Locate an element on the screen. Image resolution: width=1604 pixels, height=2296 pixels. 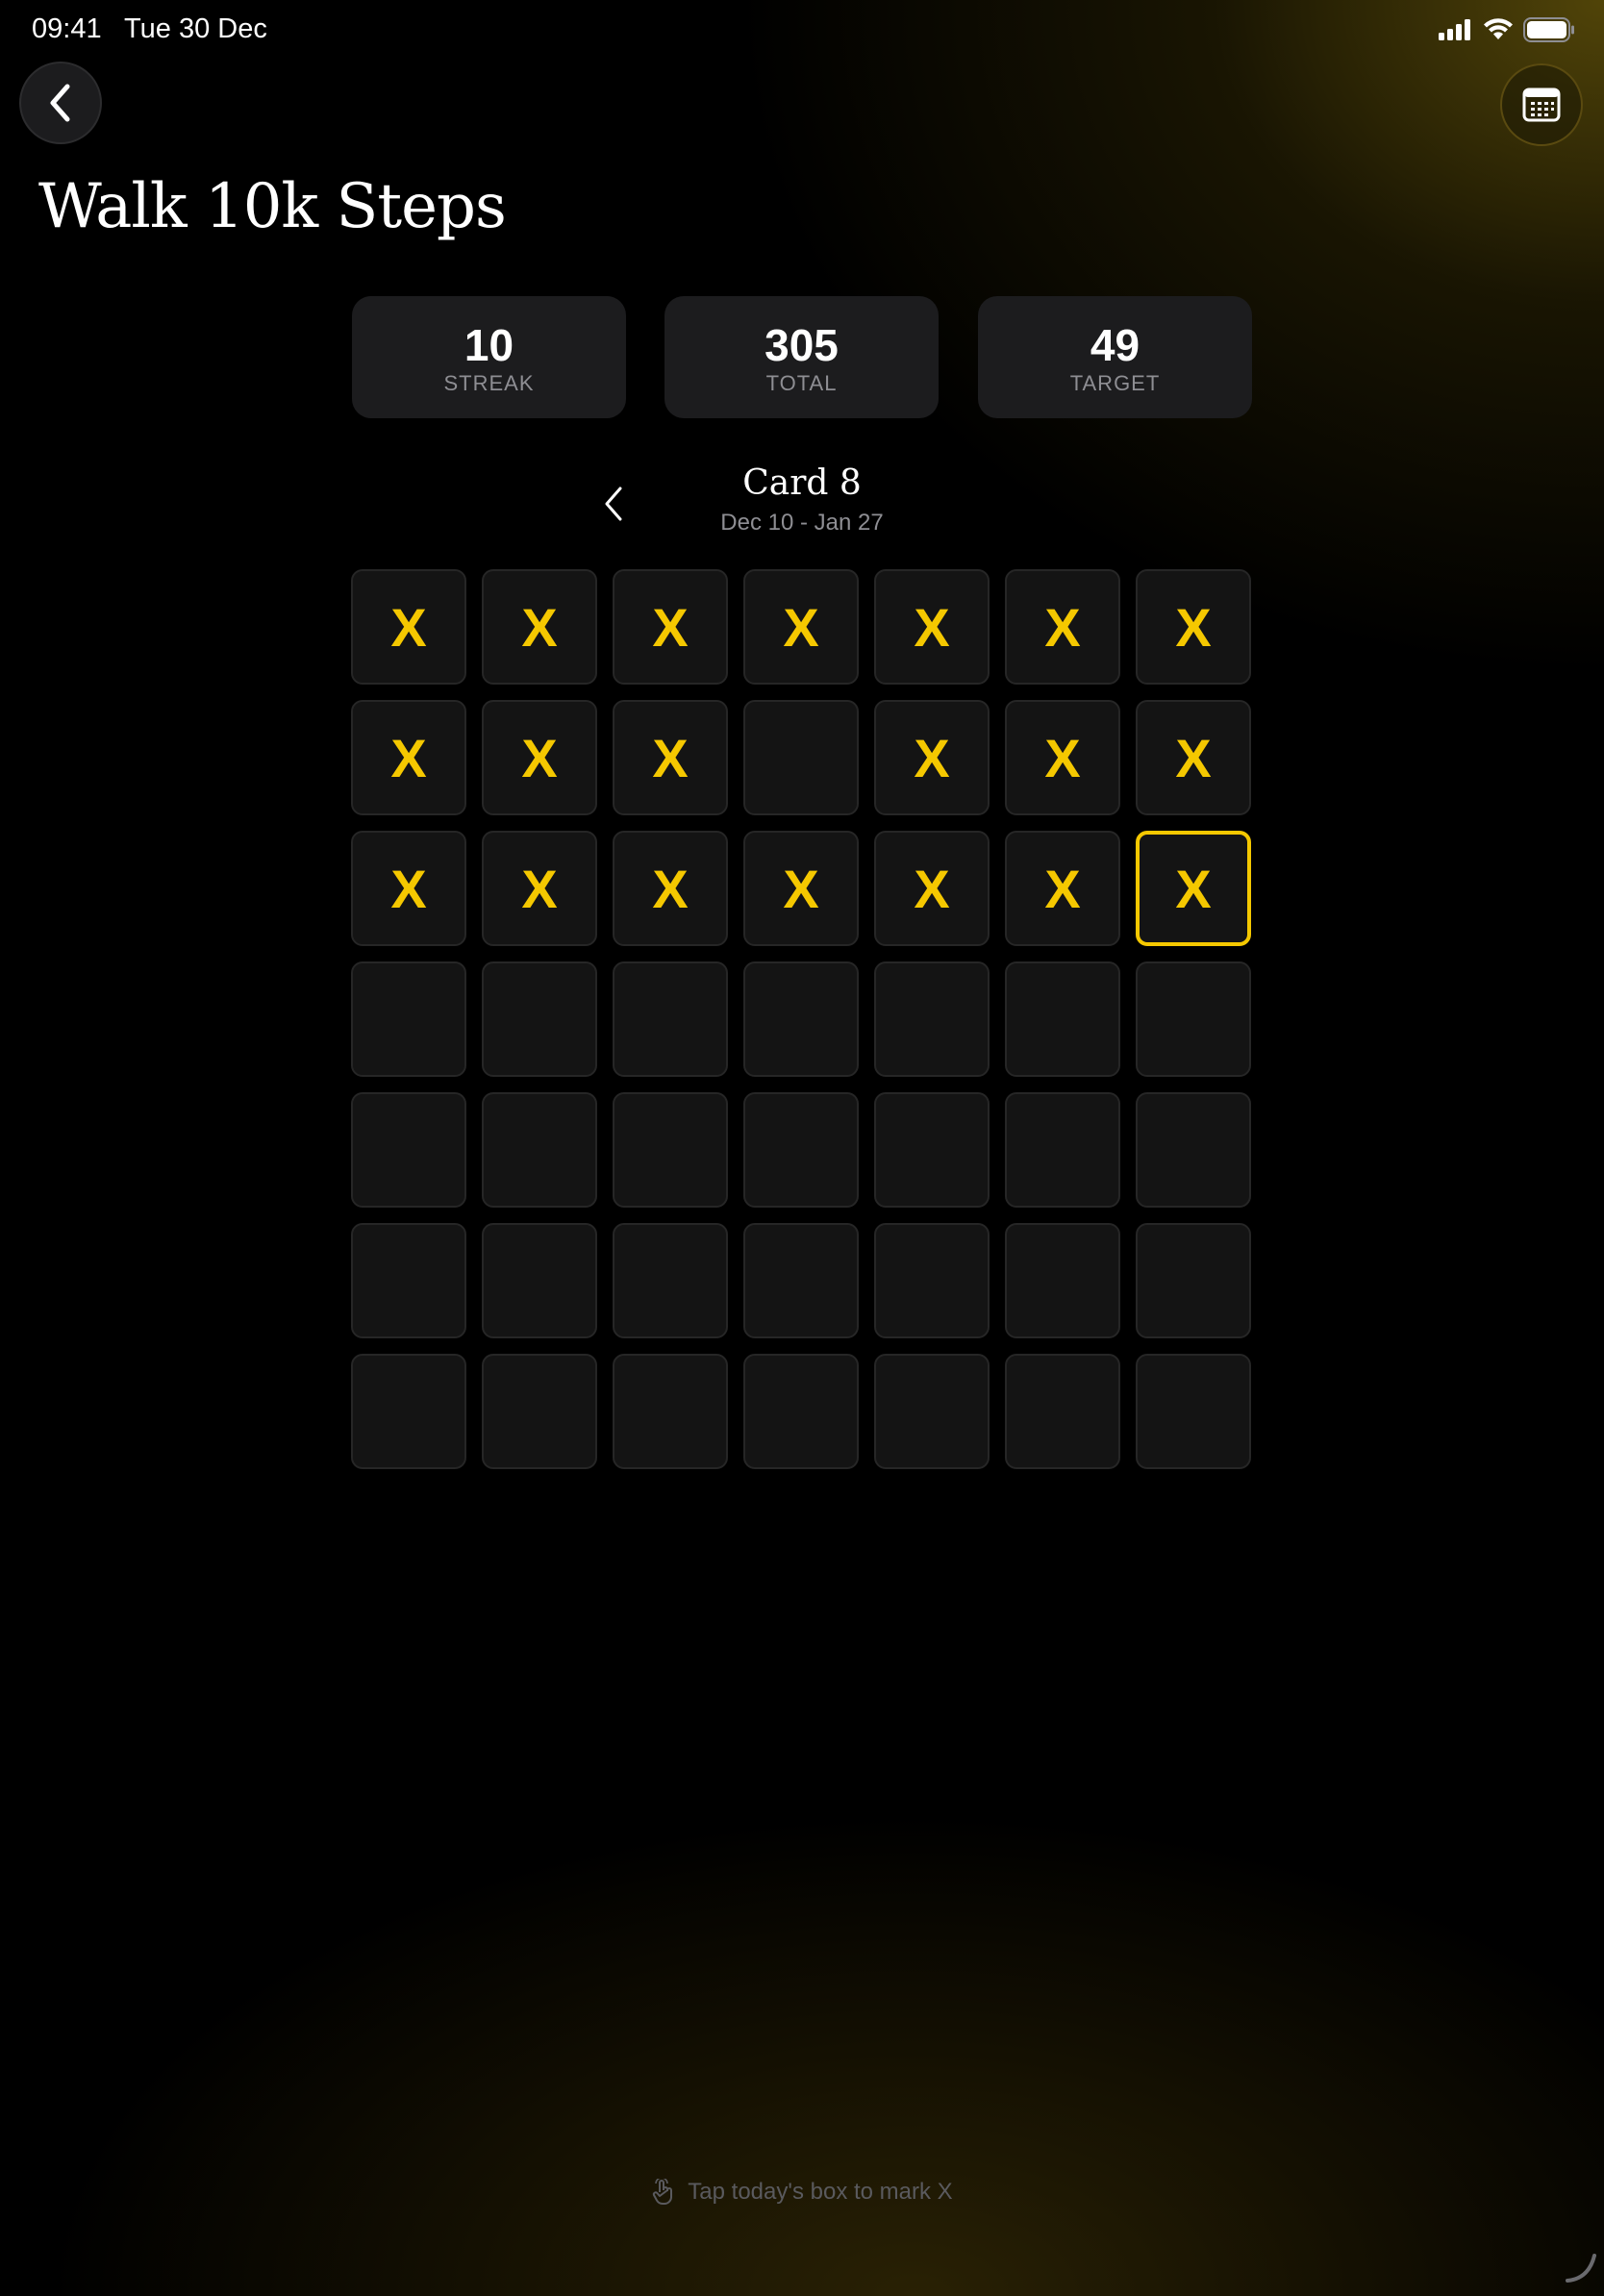
grid-cell-today: X is located at coordinates (1193, 888).